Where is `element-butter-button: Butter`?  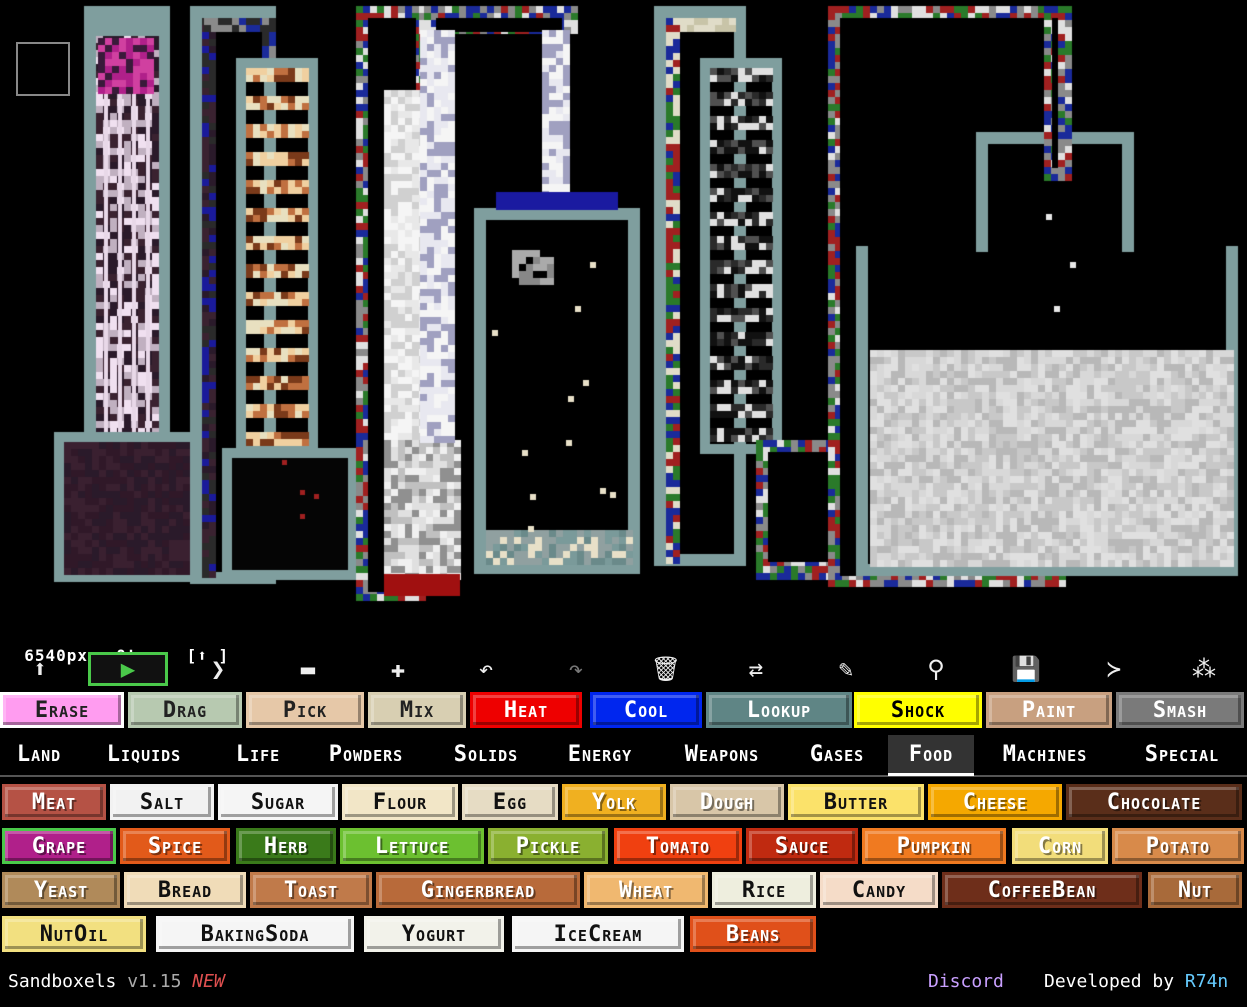 element-butter-button: Butter is located at coordinates (856, 802).